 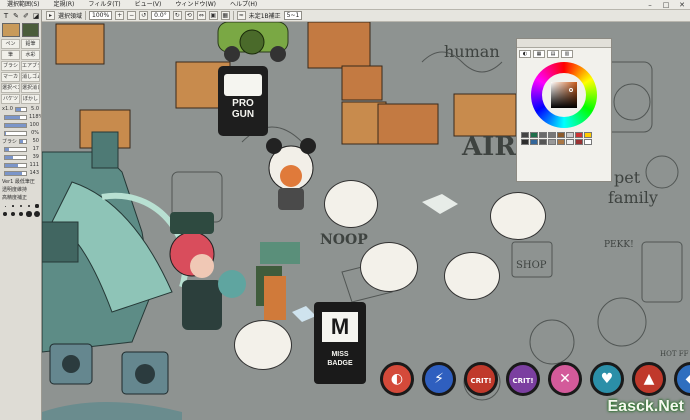 I want to click on pen-tool-icon: ✎, so click(x=16, y=16).